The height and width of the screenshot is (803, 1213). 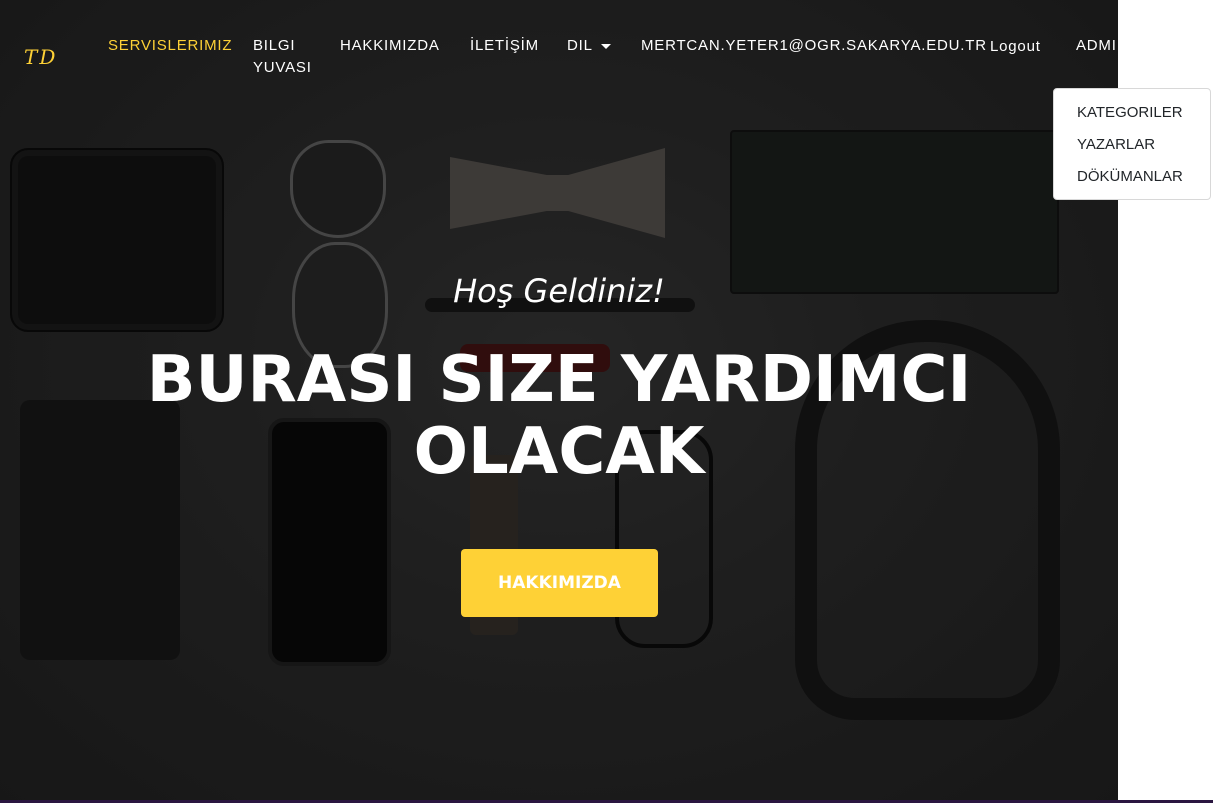 I want to click on nav-knowledge: BILGI YUVASI, so click(x=288, y=57).